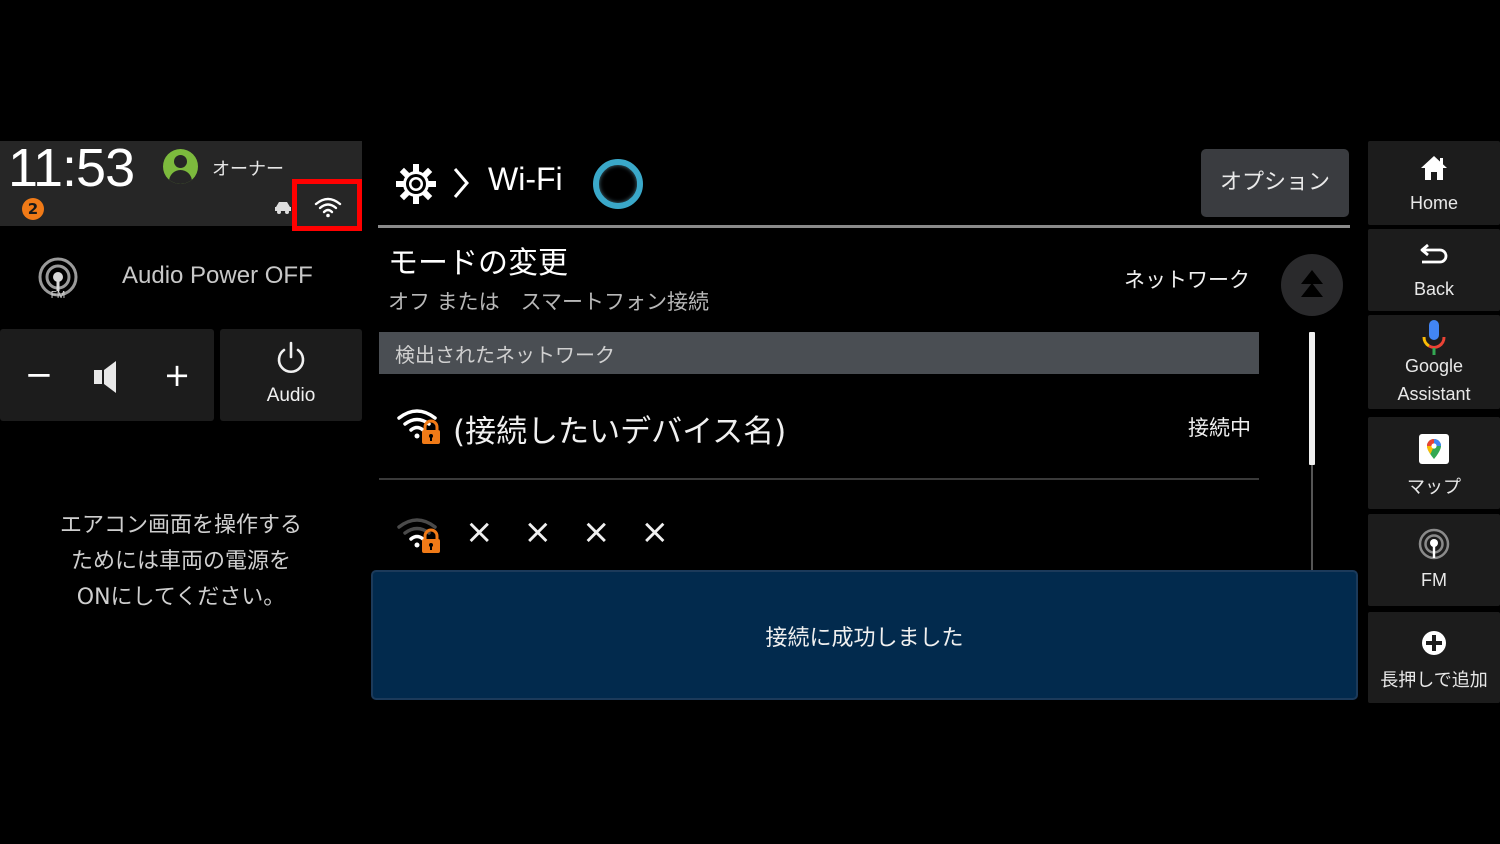 The width and height of the screenshot is (1500, 844). Describe the element at coordinates (525, 179) in the screenshot. I see `page-title: Wi-Fi` at that location.